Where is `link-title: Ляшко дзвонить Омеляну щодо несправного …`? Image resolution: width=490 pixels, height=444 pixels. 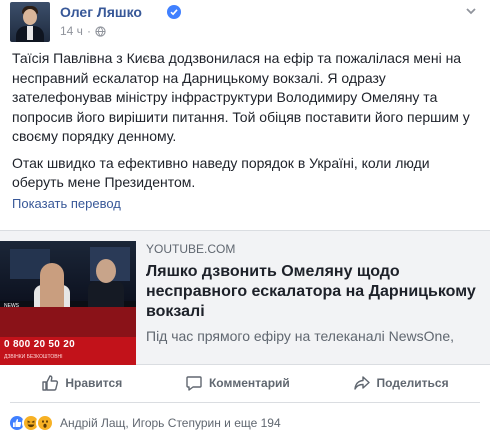 link-title: Ляшко дзвонить Омеляну щодо несправного … is located at coordinates (314, 292).